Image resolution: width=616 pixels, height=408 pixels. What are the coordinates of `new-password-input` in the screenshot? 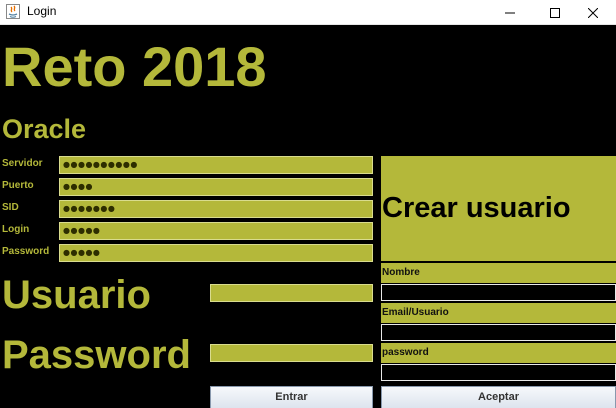 It's located at (498, 372).